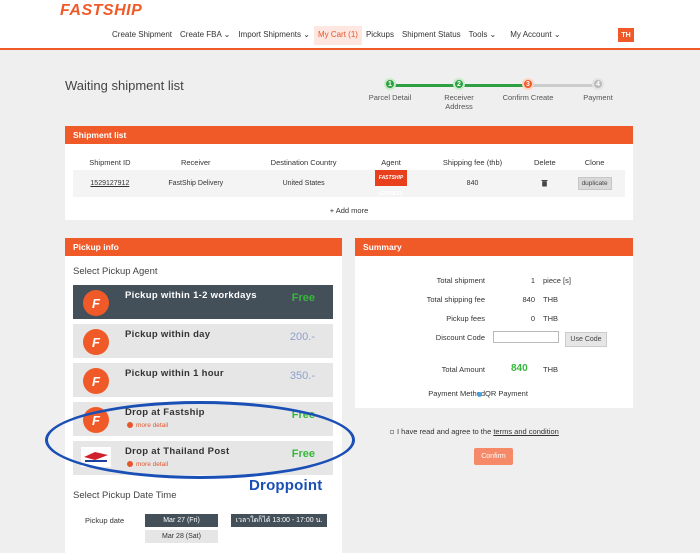  Describe the element at coordinates (444, 431) in the screenshot. I see `agree-text: I have read and agree to the` at that location.